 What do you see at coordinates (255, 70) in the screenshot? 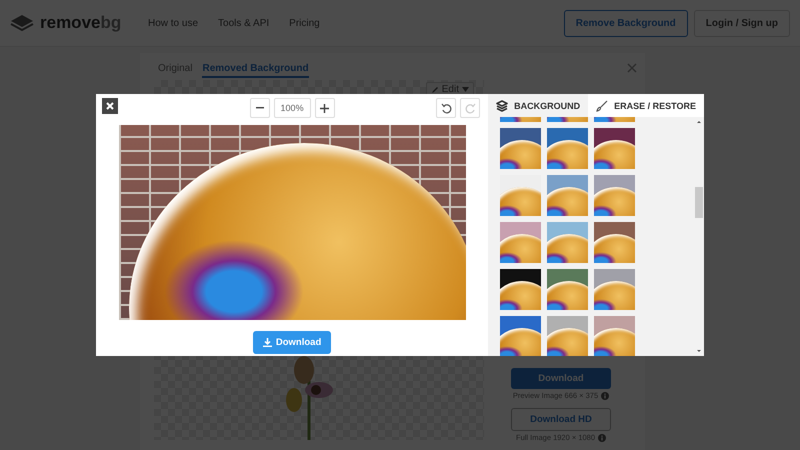
I see `view-tab: Removed Background` at bounding box center [255, 70].